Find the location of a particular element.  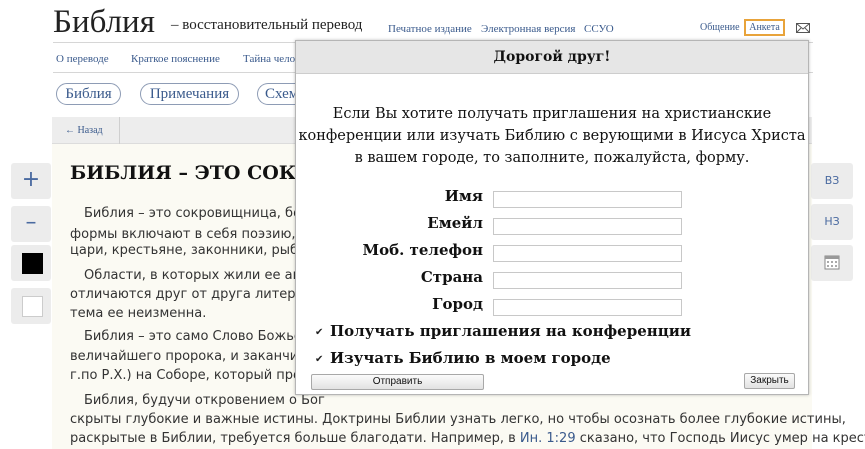

old-testament-button: ВЗ is located at coordinates (832, 181).